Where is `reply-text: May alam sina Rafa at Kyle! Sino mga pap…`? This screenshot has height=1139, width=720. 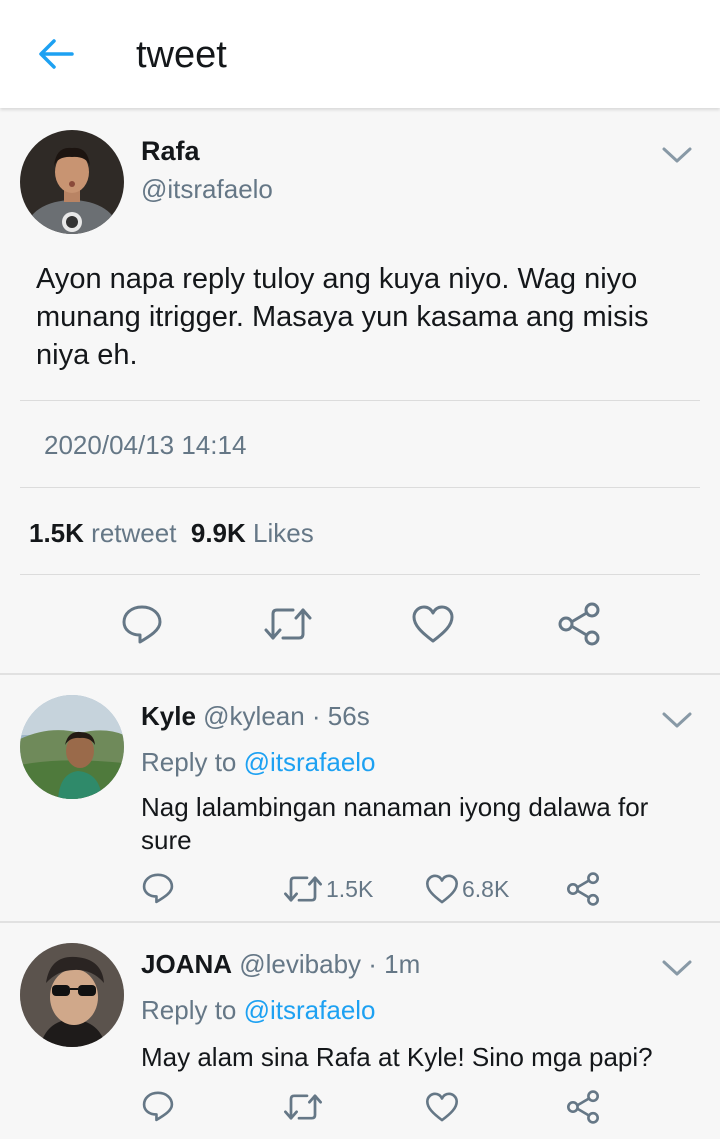 reply-text: May alam sina Rafa at Kyle! Sino mga pap… is located at coordinates (397, 1057).